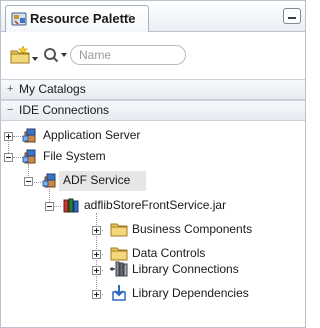 The image size is (320, 328). Describe the element at coordinates (97, 180) in the screenshot. I see `adf-service-label: ADF Service` at that location.